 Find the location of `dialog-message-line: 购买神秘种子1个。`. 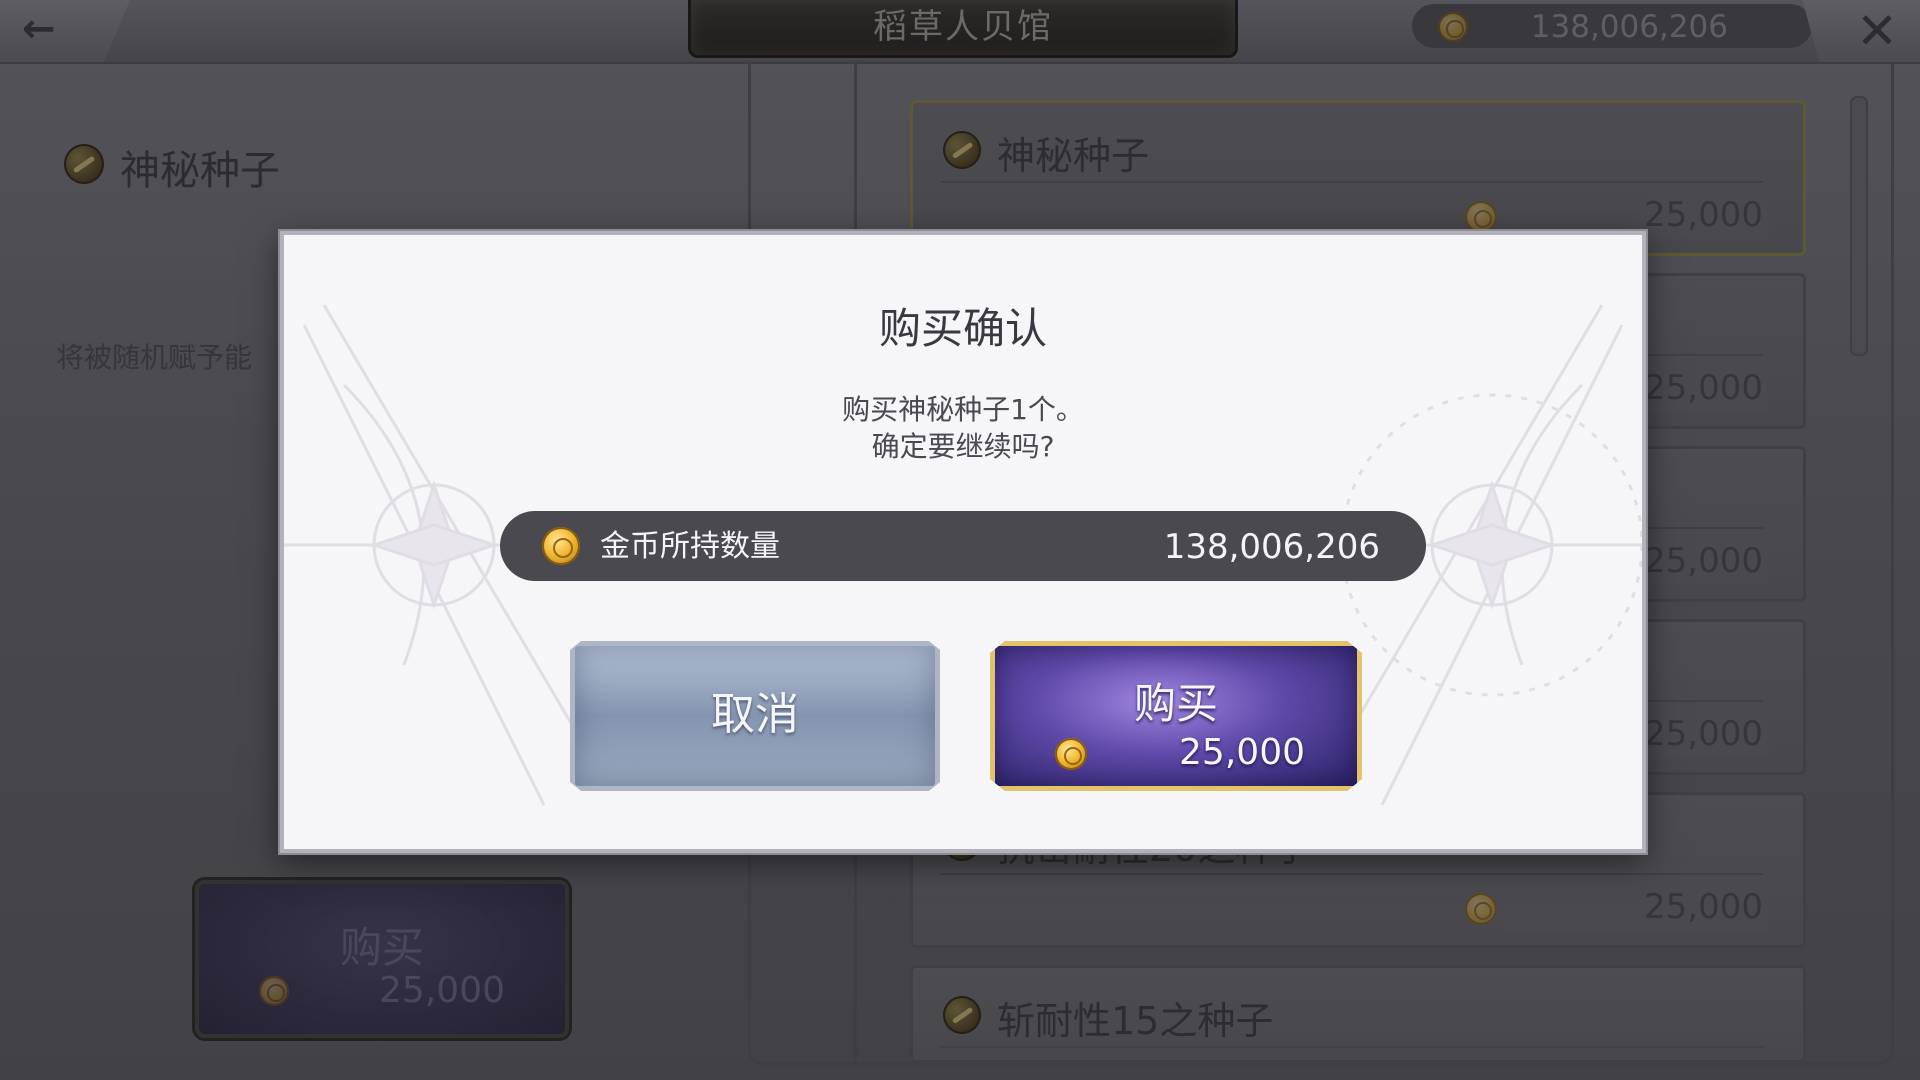

dialog-message-line: 购买神秘种子1个。 is located at coordinates (963, 409).